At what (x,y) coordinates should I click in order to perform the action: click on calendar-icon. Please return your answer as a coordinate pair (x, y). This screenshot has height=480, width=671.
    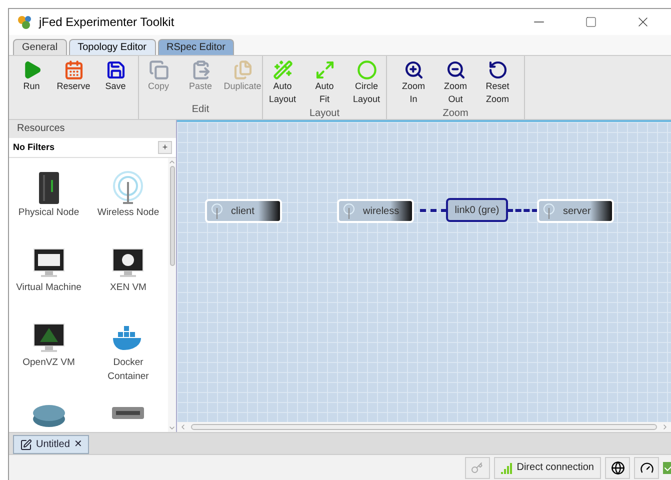
    Looking at the image, I should click on (74, 70).